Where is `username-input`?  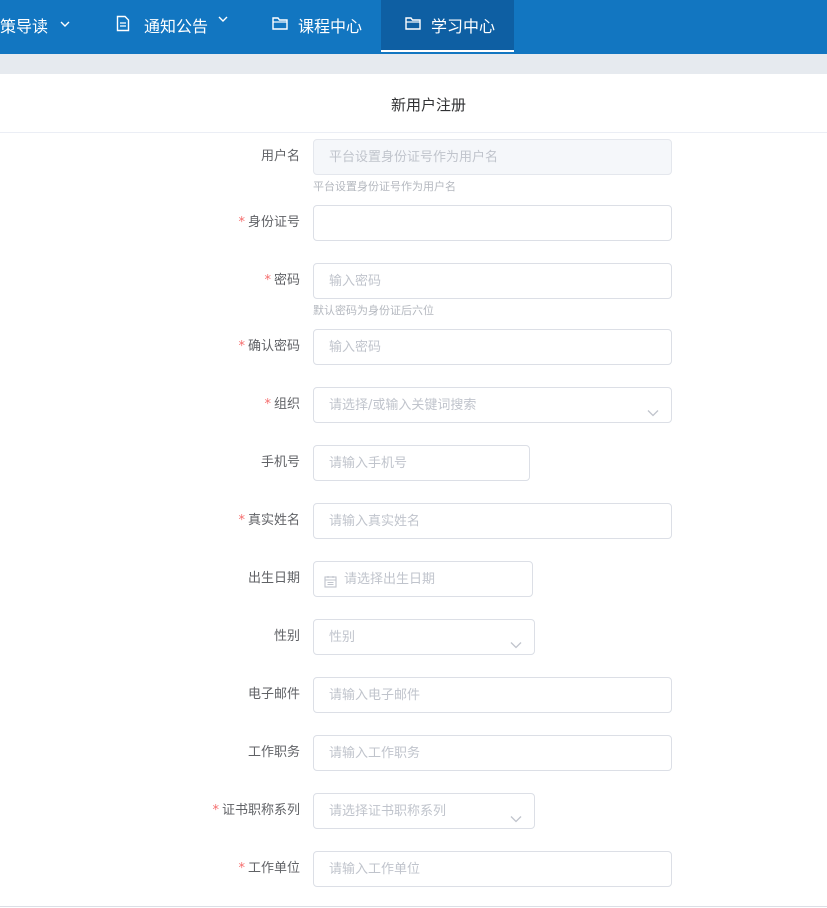
username-input is located at coordinates (492, 157).